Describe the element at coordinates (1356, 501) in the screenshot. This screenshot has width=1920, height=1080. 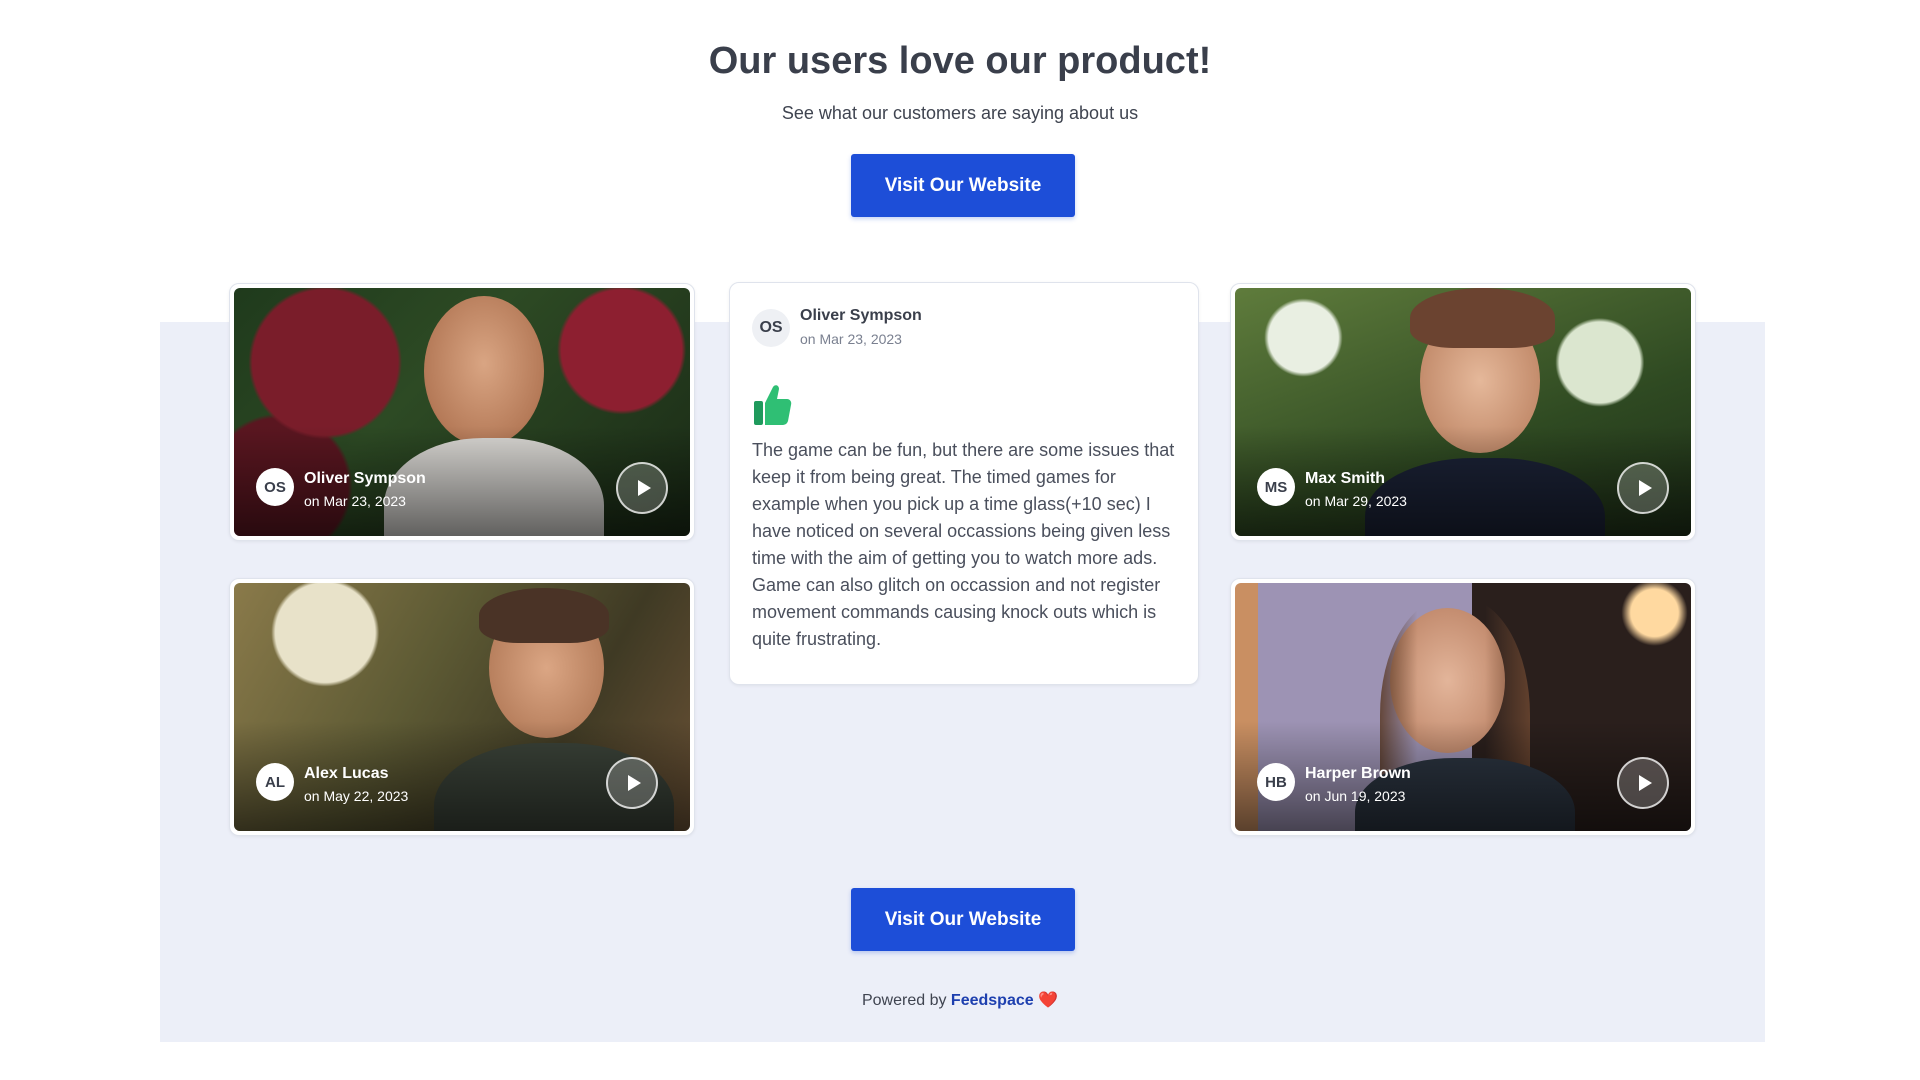
I see `review-date: on Mar 29, 2023` at that location.